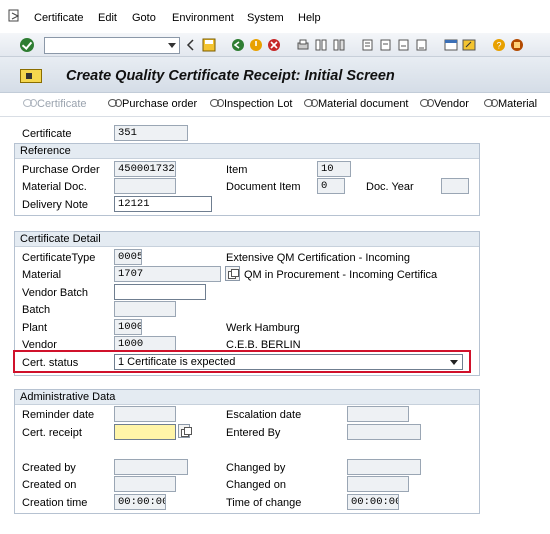 The image size is (550, 534). What do you see at coordinates (42, 275) in the screenshot?
I see `material-label: Material` at bounding box center [42, 275].